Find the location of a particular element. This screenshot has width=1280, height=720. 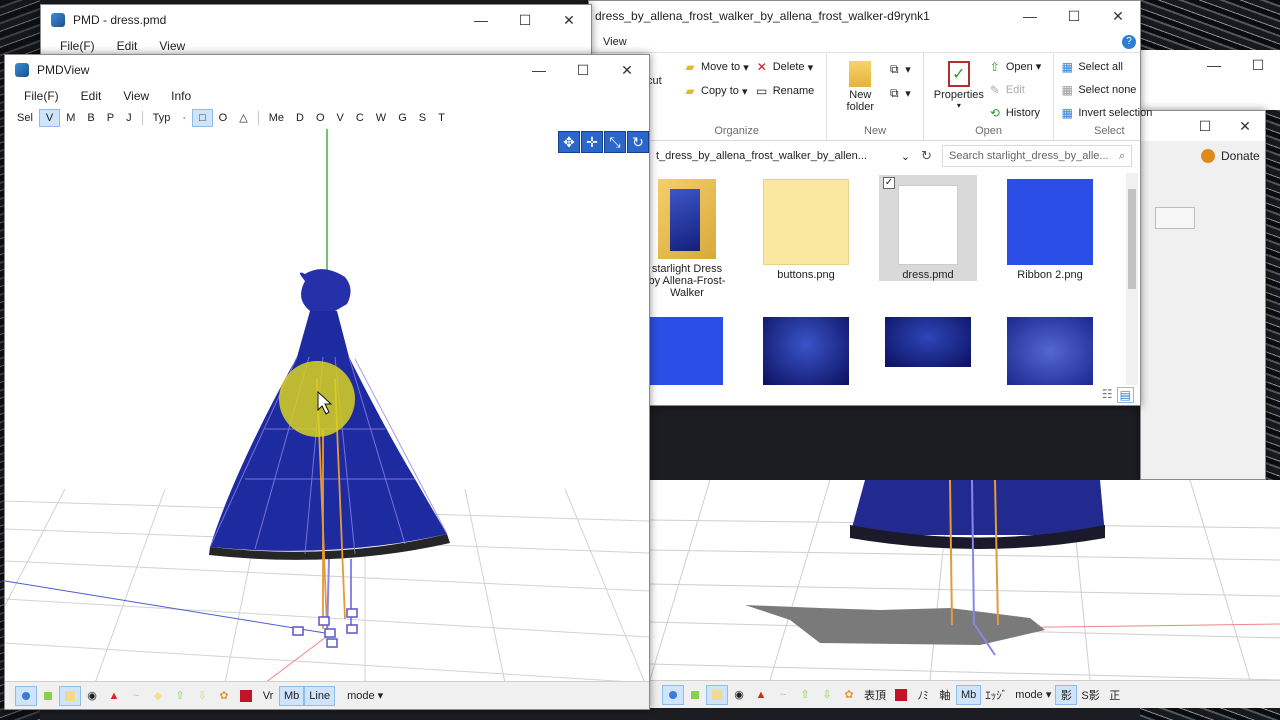

move-view-icon: ✥ is located at coordinates (569, 142).